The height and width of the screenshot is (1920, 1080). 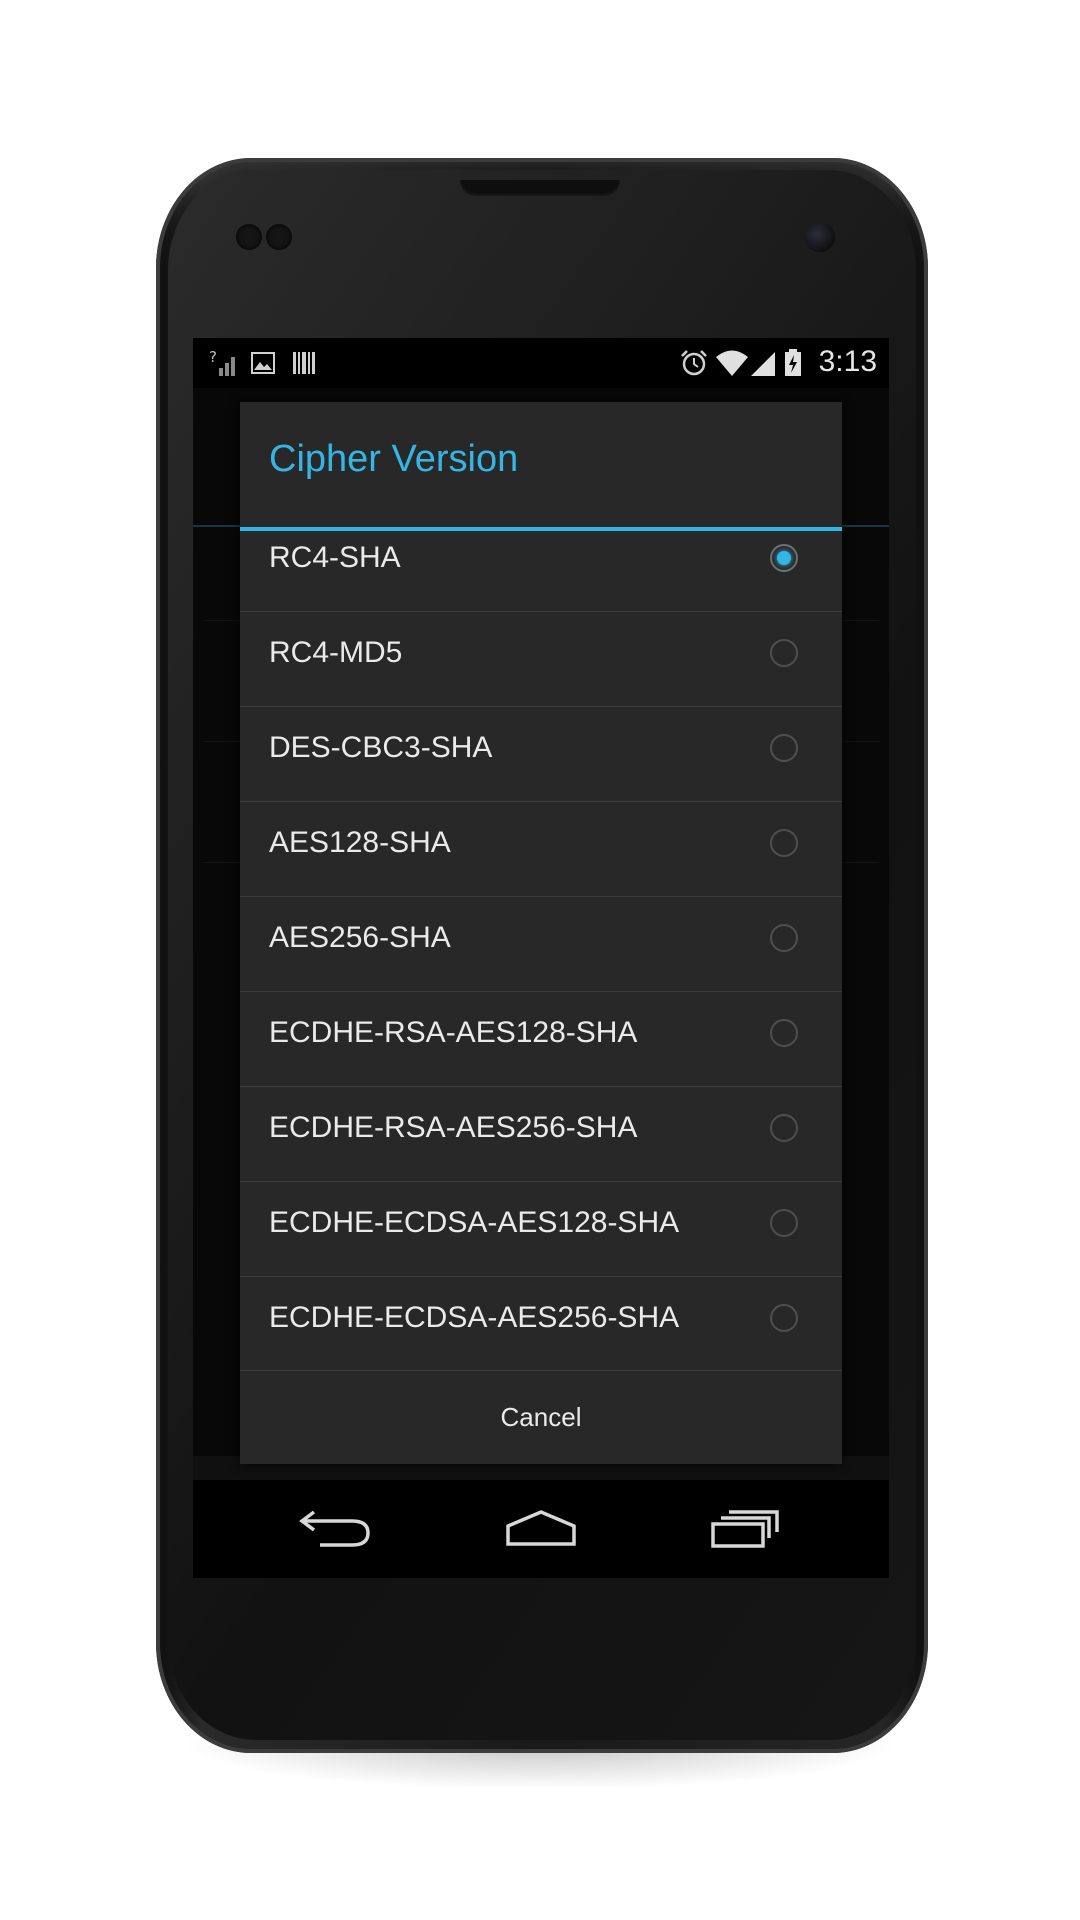 What do you see at coordinates (453, 1032) in the screenshot?
I see `option-label: ECDHE-RSA-AES128-SHA` at bounding box center [453, 1032].